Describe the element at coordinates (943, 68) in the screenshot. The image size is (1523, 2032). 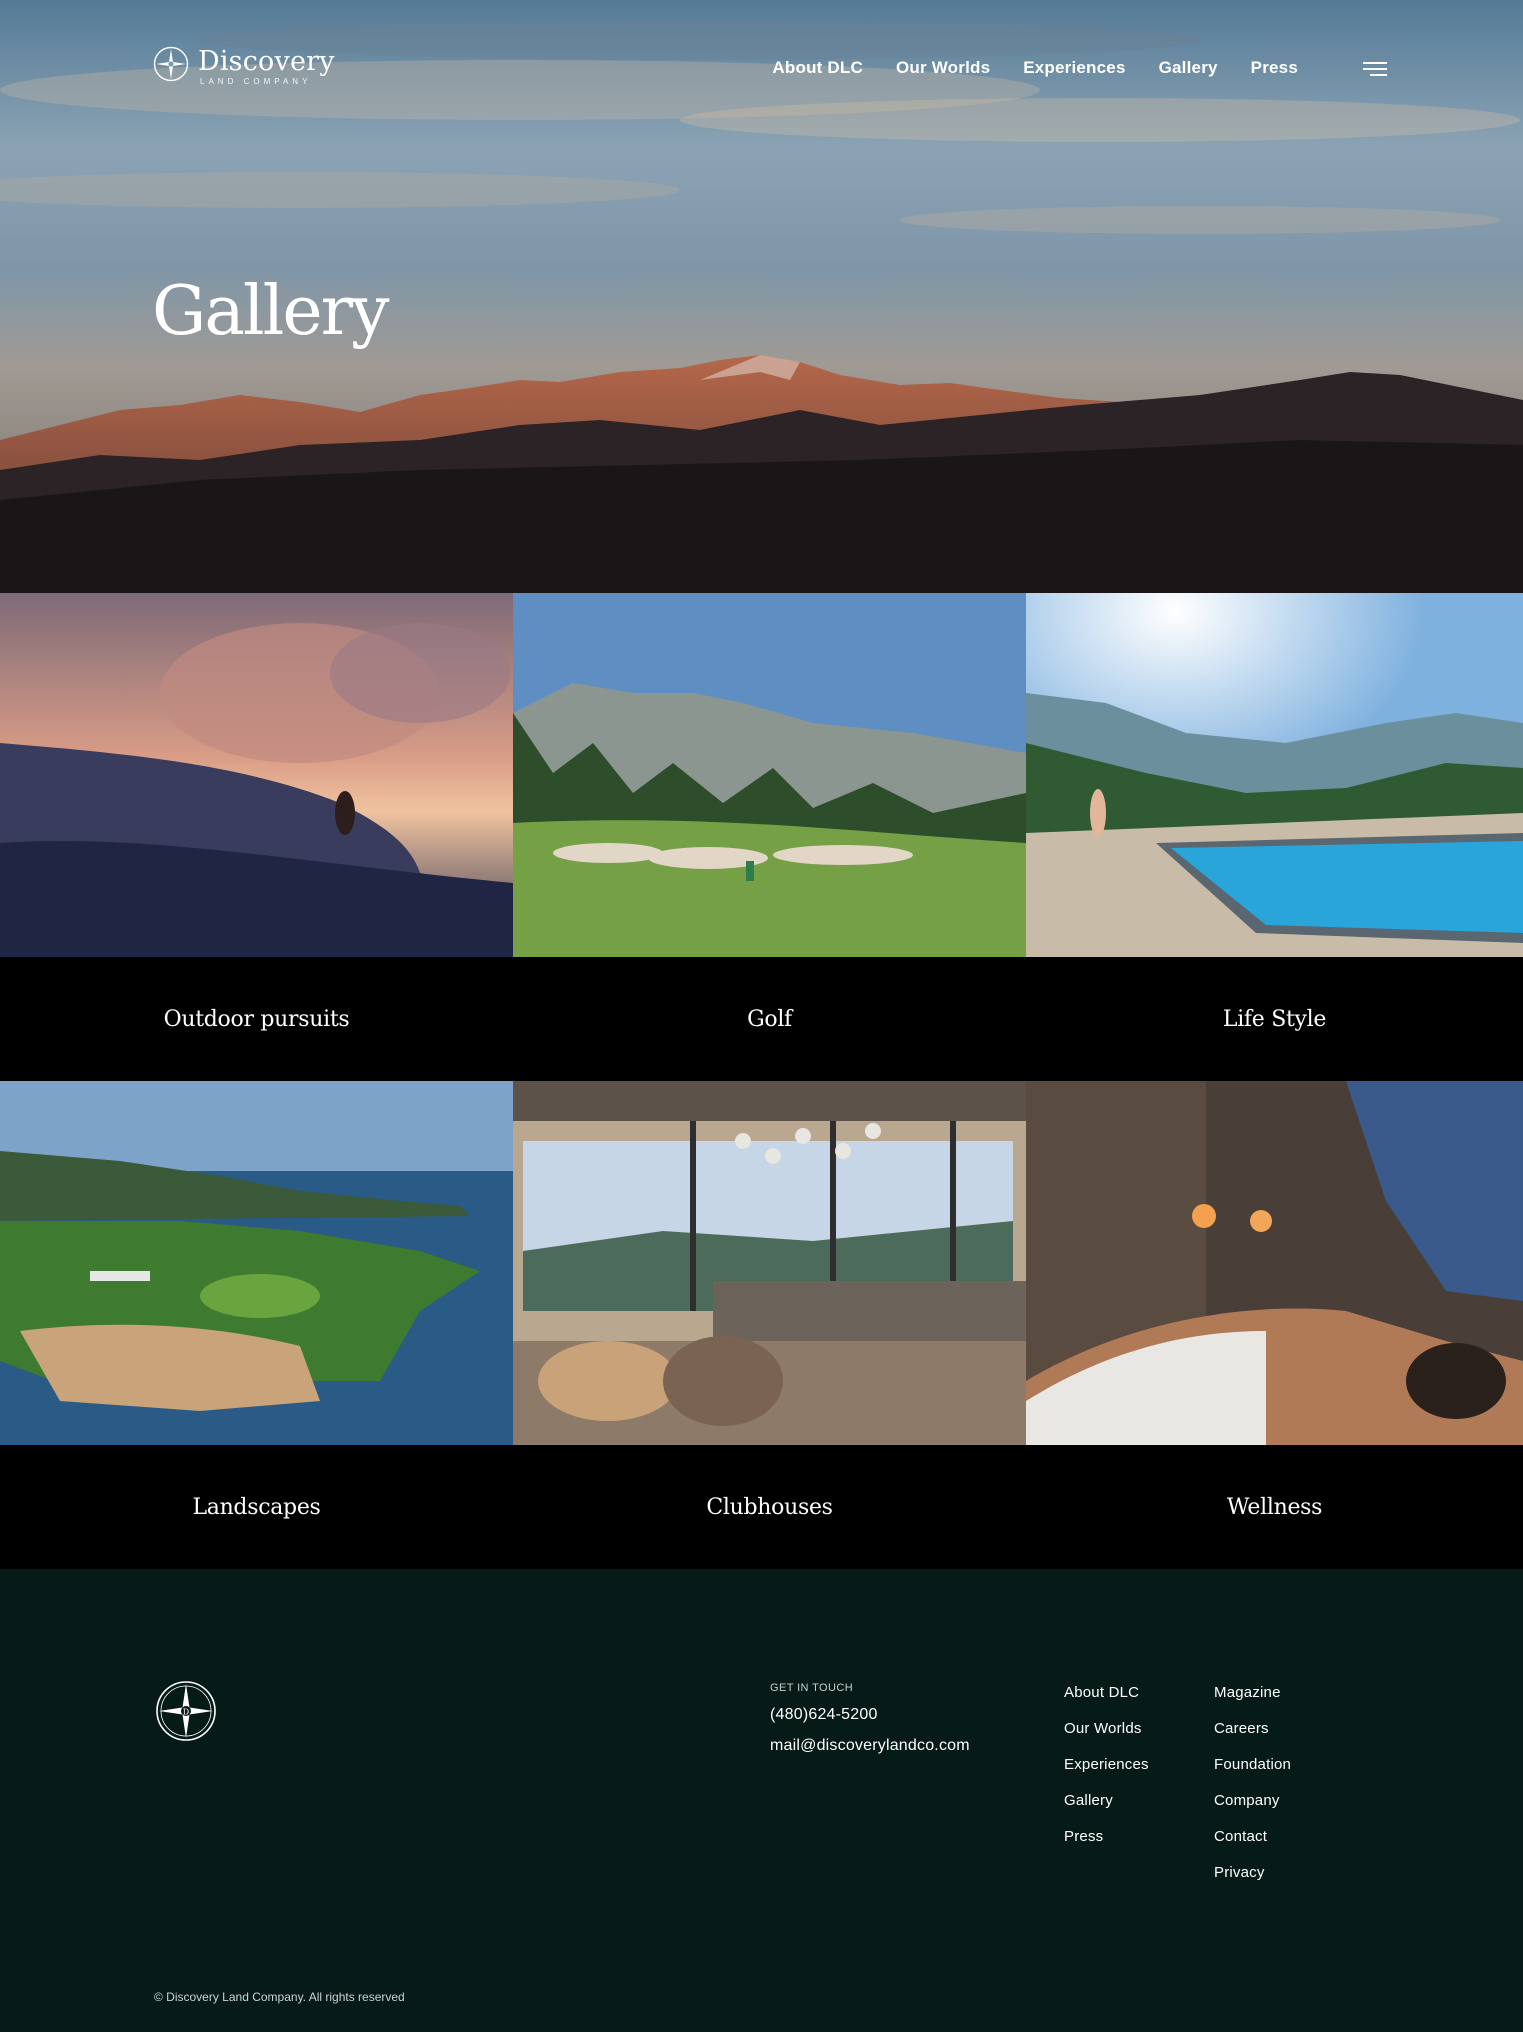
I see `nav-link-our-worlds: Our Worlds` at that location.